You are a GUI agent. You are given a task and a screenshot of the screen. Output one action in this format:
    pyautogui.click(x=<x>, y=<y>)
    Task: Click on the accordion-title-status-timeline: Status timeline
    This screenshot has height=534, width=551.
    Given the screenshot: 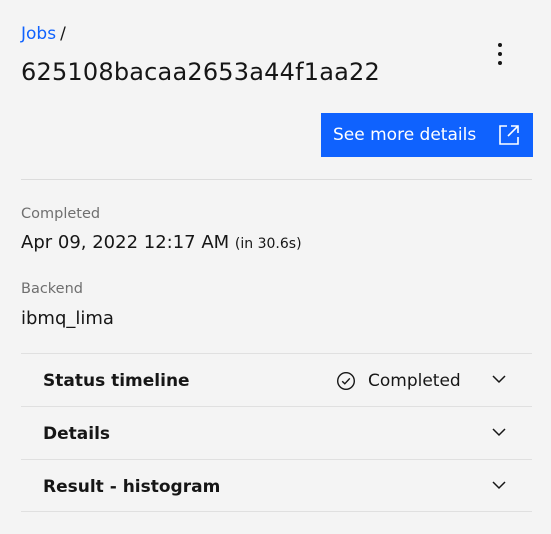 What is the action you would take?
    pyautogui.click(x=116, y=381)
    